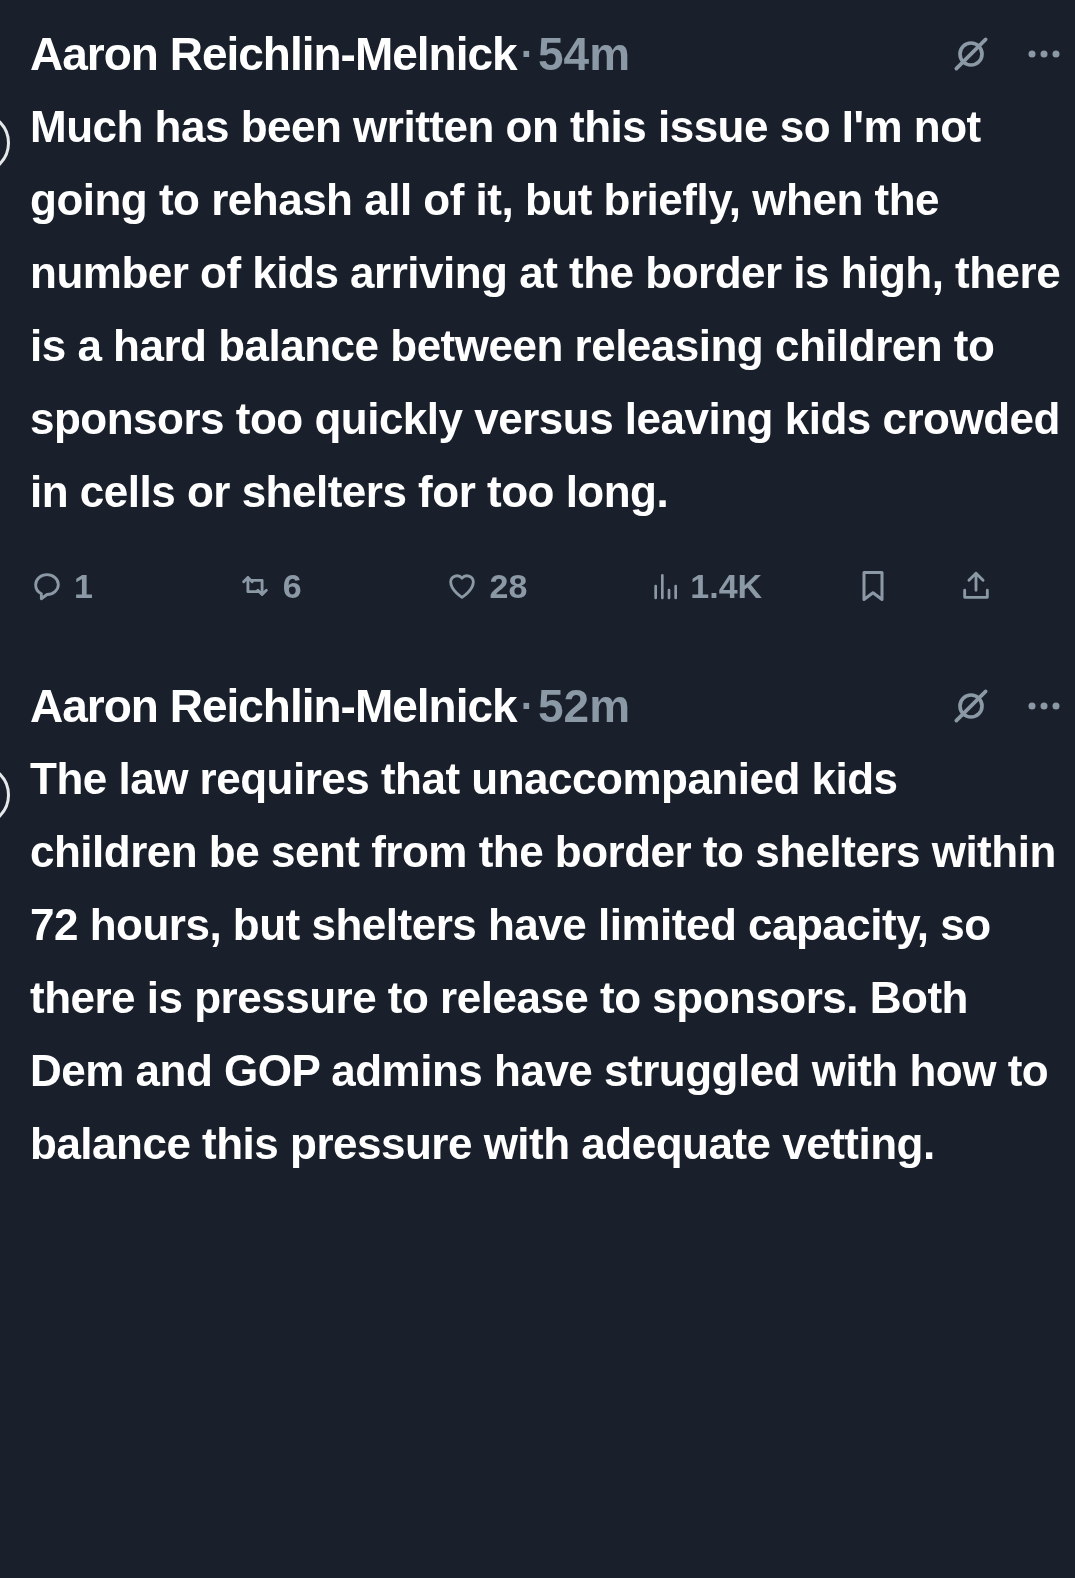 This screenshot has width=1075, height=1578. I want to click on views-button: 1.4K, so click(754, 586).